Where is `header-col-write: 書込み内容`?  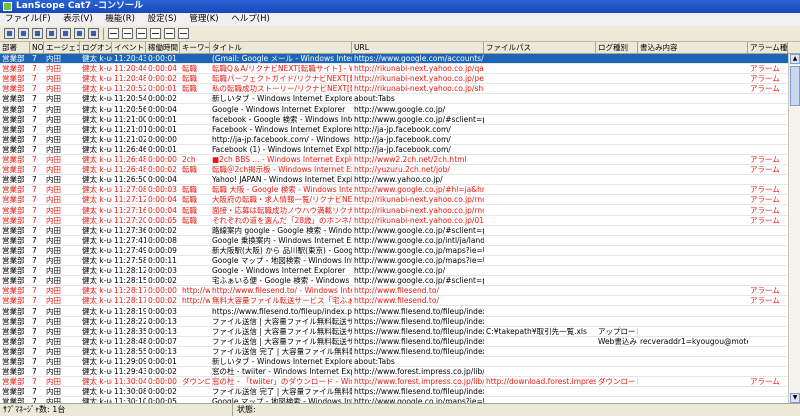
header-col-write: 書込み内容 is located at coordinates (693, 48).